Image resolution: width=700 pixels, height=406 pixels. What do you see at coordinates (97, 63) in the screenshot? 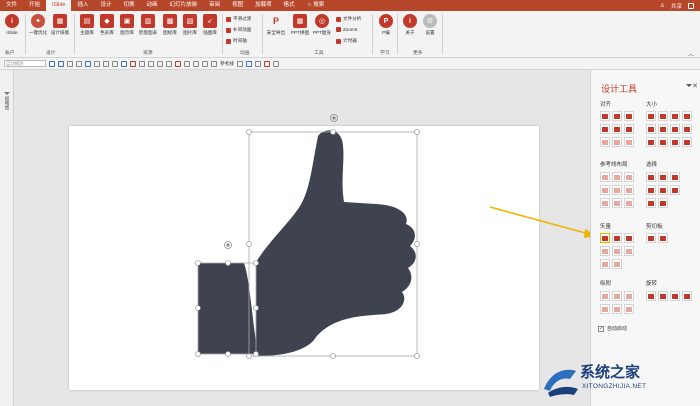
I see `outline-icon` at bounding box center [97, 63].